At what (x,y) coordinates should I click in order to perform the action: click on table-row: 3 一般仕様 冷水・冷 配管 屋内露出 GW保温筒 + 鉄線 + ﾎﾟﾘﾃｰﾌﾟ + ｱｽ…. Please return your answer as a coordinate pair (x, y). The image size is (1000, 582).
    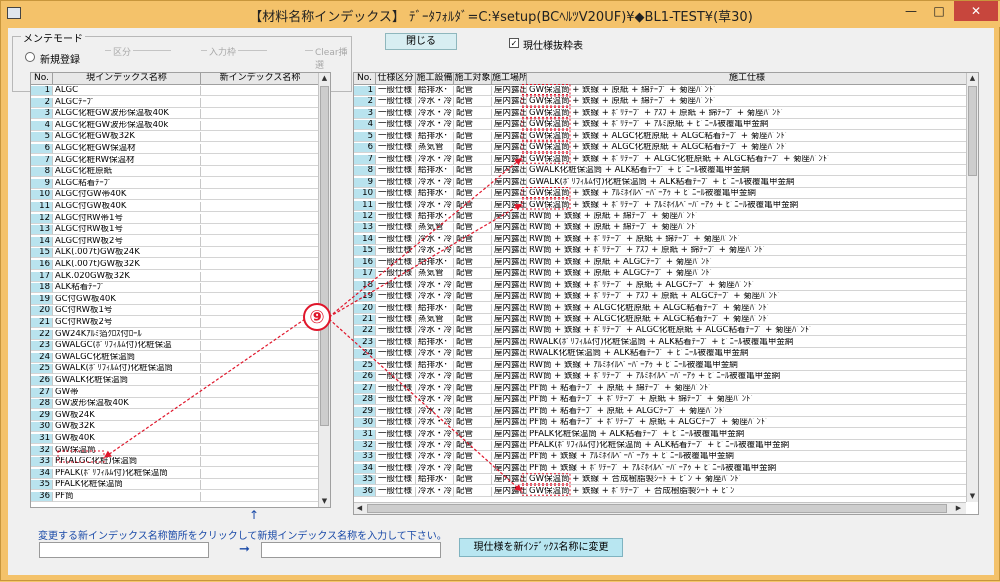
    Looking at the image, I should click on (661, 113).